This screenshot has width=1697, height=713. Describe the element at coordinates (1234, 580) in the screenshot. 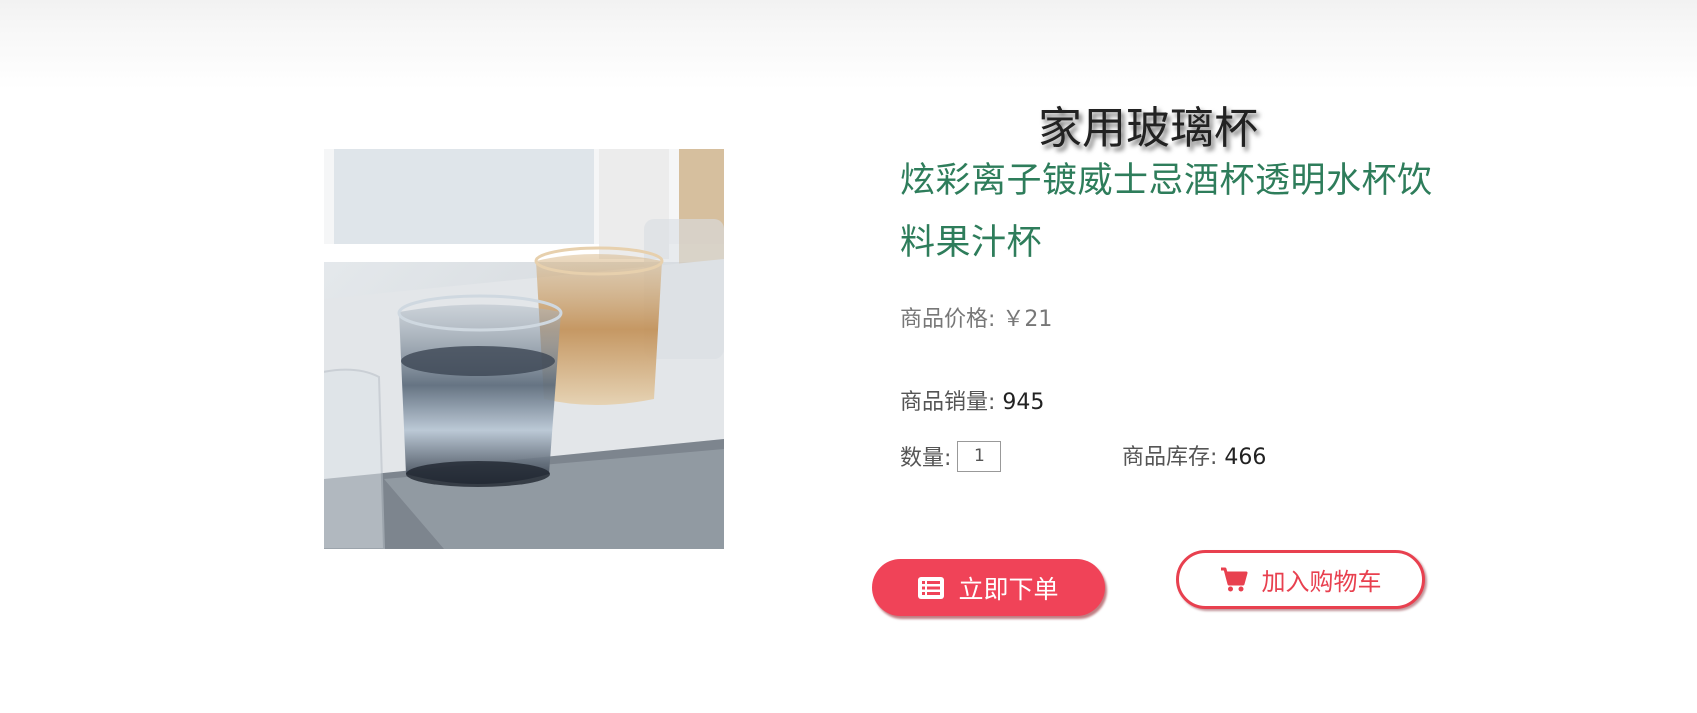

I see `shopping-cart-icon` at that location.